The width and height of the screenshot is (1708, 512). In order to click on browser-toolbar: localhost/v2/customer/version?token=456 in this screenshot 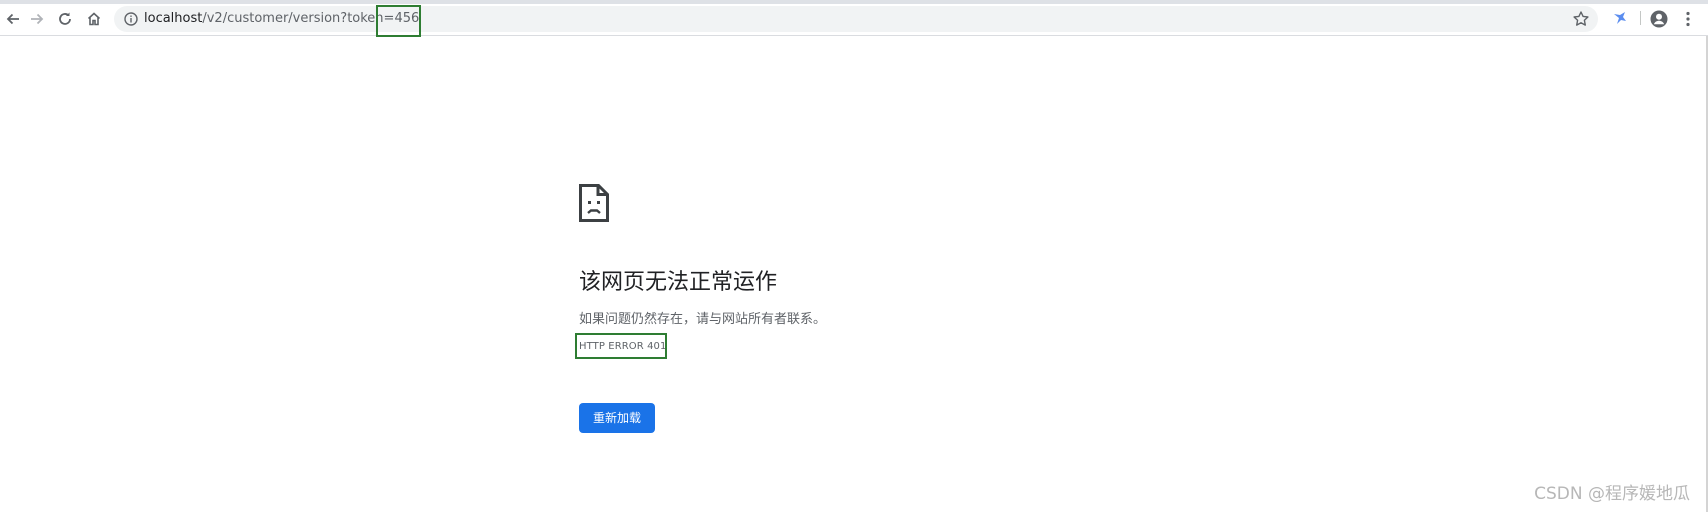, I will do `click(854, 18)`.